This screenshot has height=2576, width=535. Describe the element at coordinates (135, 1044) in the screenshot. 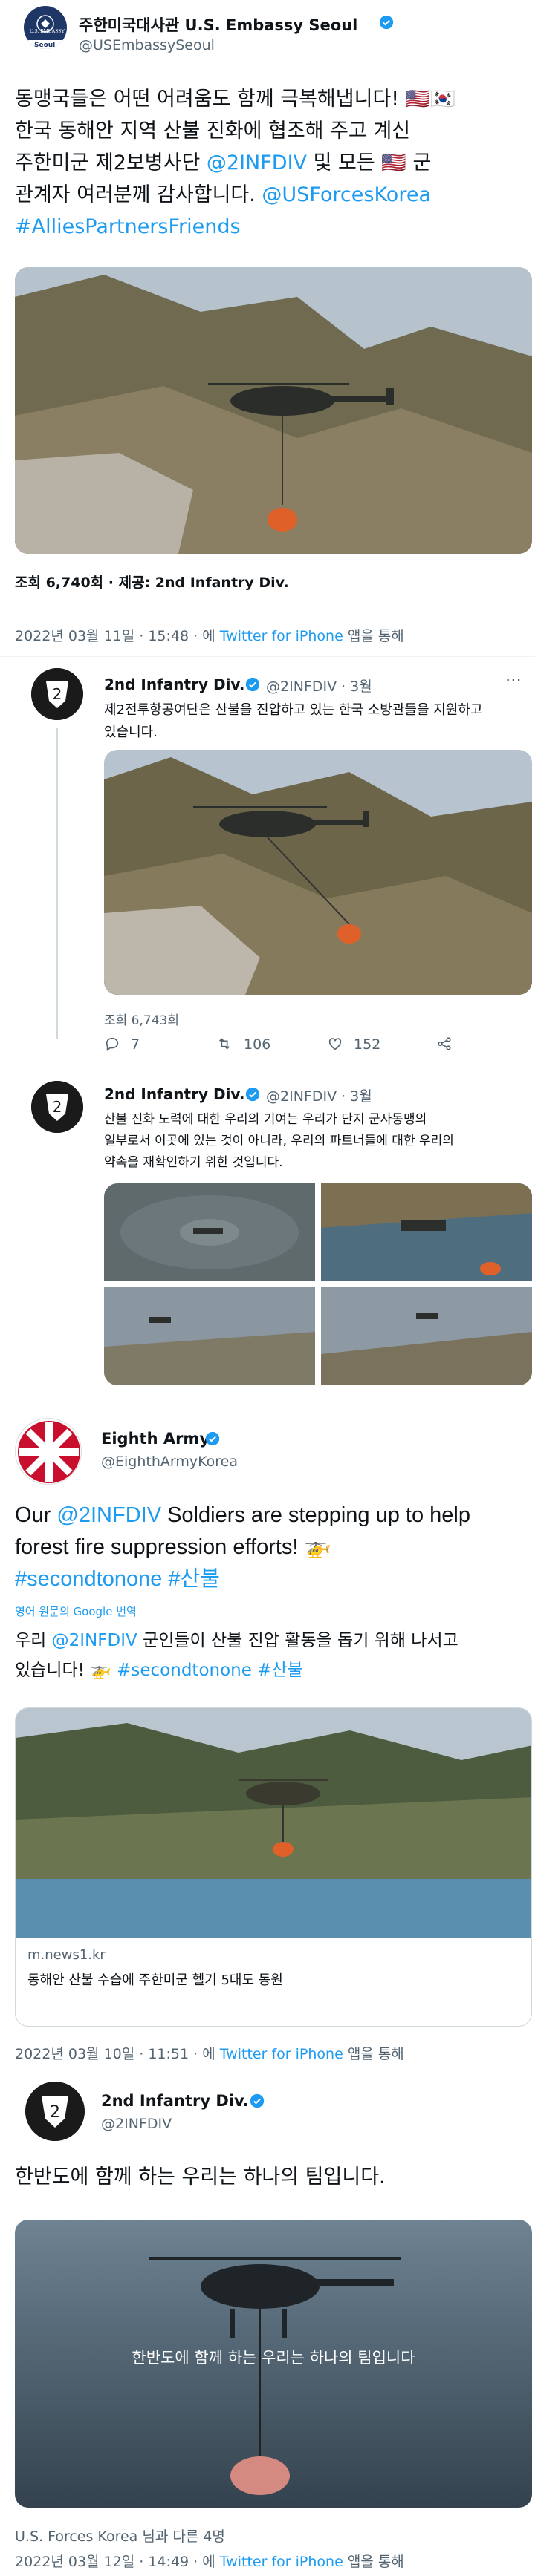

I see `reply-count: 7` at that location.